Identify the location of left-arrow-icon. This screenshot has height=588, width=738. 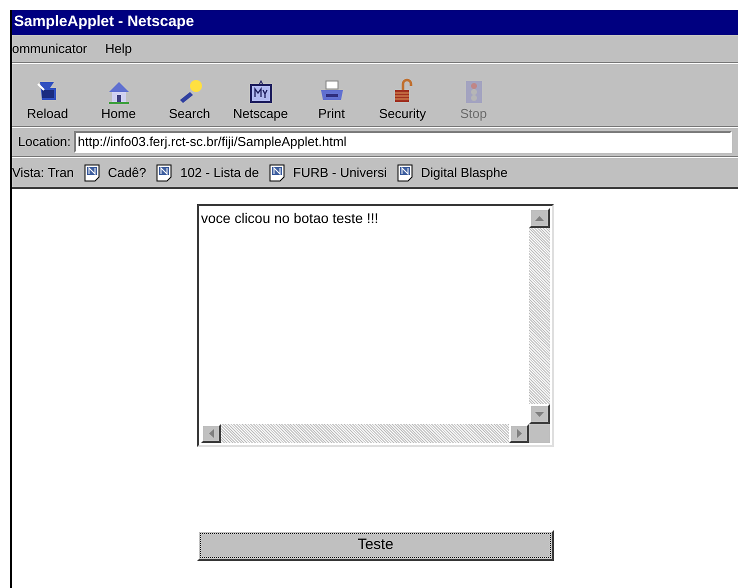
(211, 433).